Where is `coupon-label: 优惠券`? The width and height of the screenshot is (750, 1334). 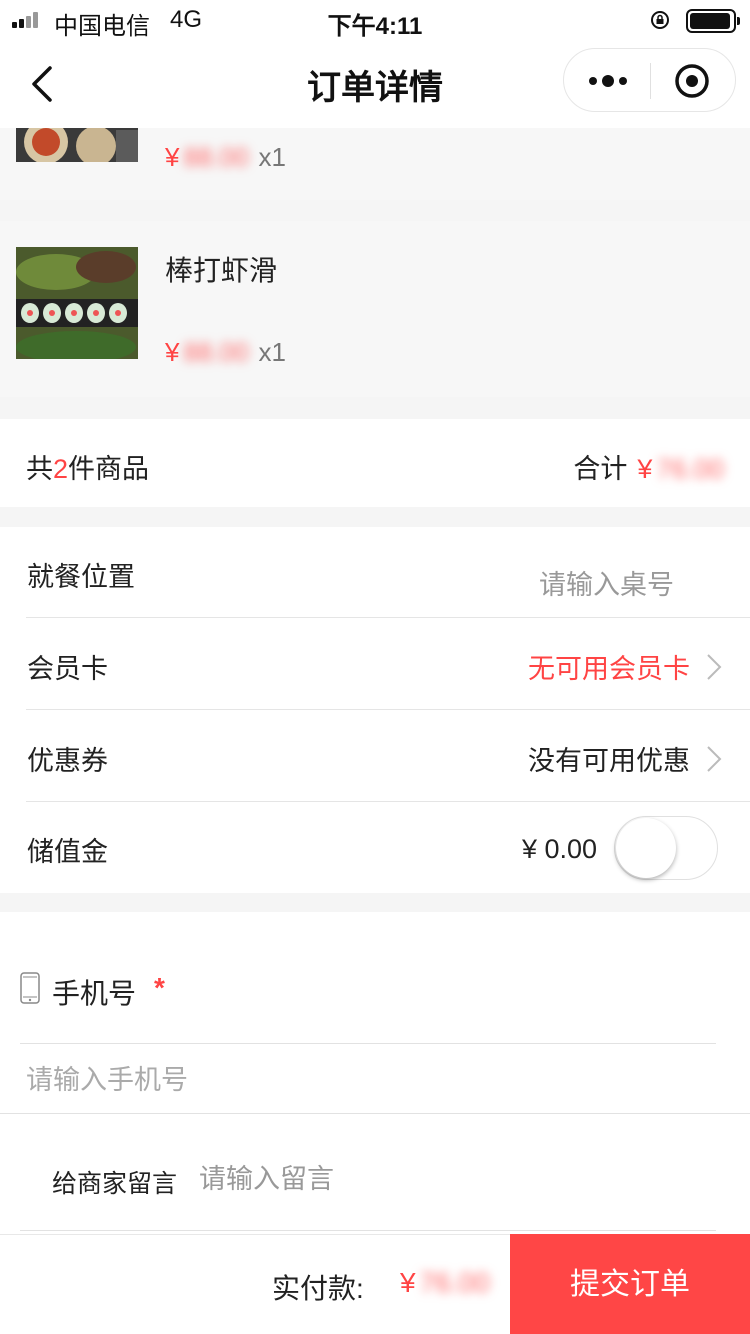 coupon-label: 优惠券 is located at coordinates (67, 761).